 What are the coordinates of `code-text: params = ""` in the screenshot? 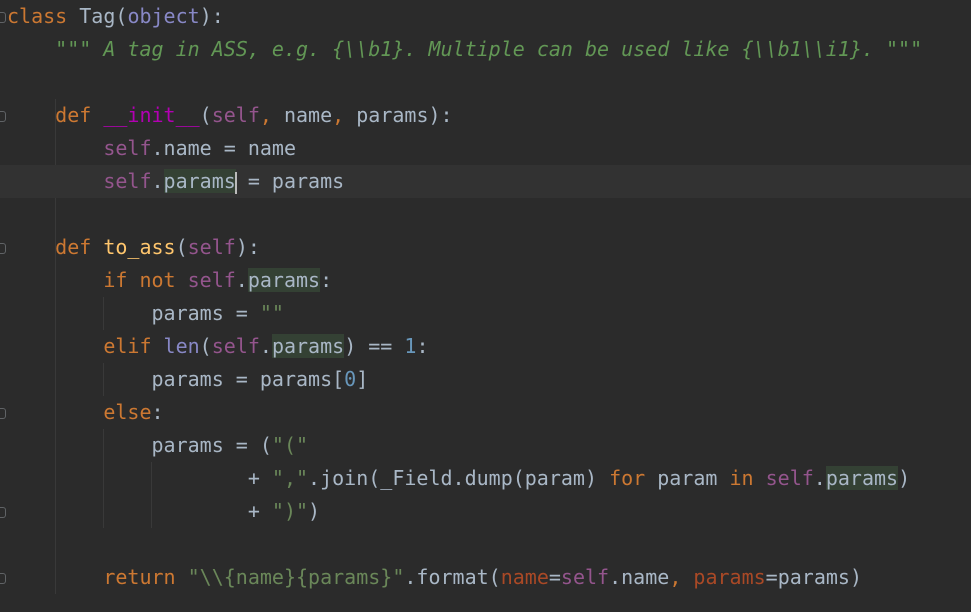 It's located at (145, 313).